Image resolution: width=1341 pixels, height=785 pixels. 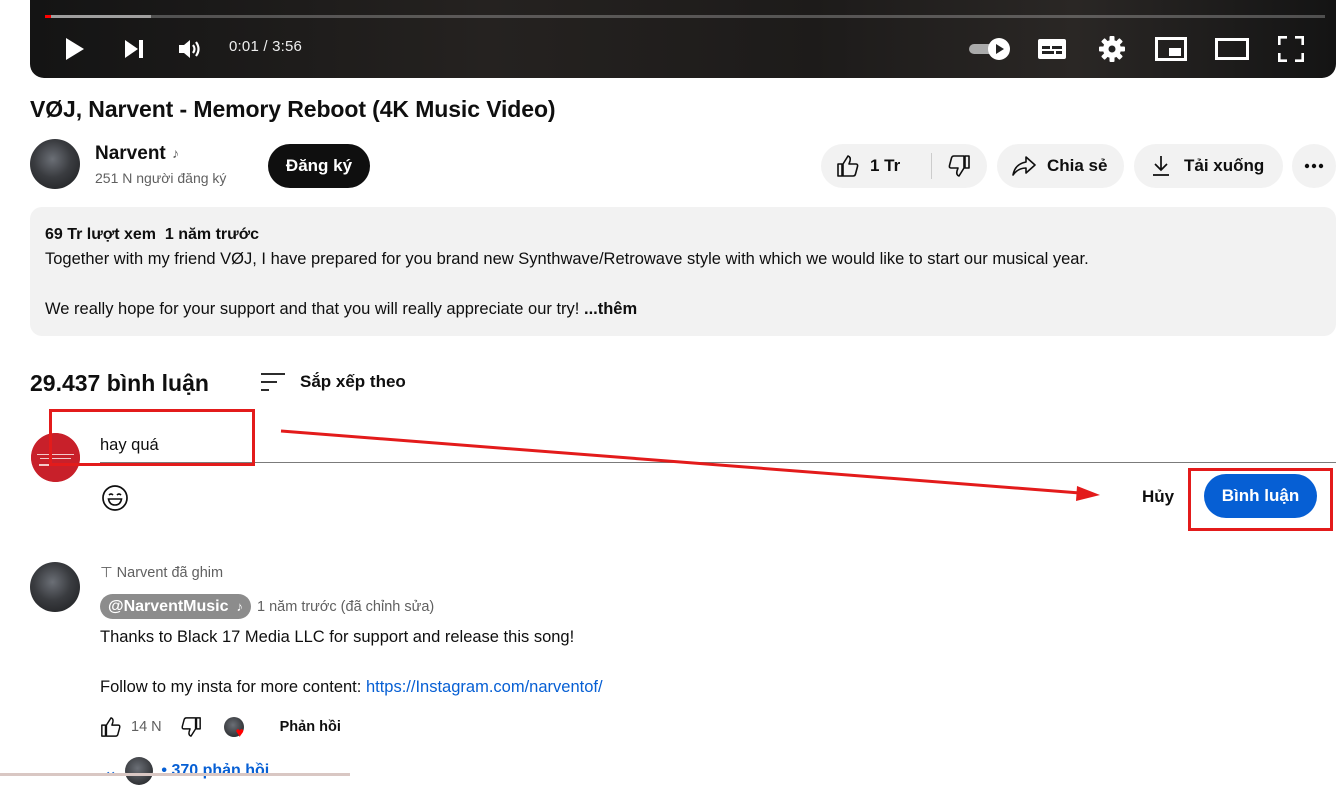 What do you see at coordinates (273, 382) in the screenshot?
I see `sort-icon` at bounding box center [273, 382].